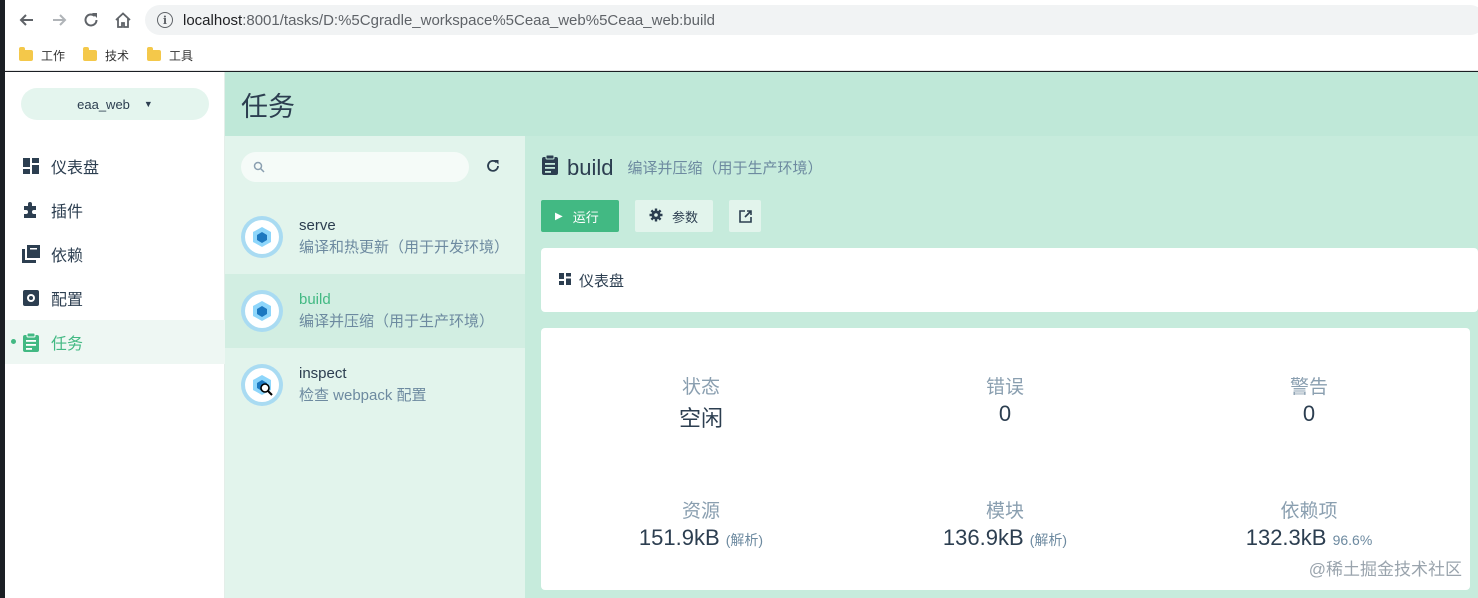 The image size is (1478, 598). Describe the element at coordinates (115, 298) in the screenshot. I see `sidebar-item-config: 配置` at that location.